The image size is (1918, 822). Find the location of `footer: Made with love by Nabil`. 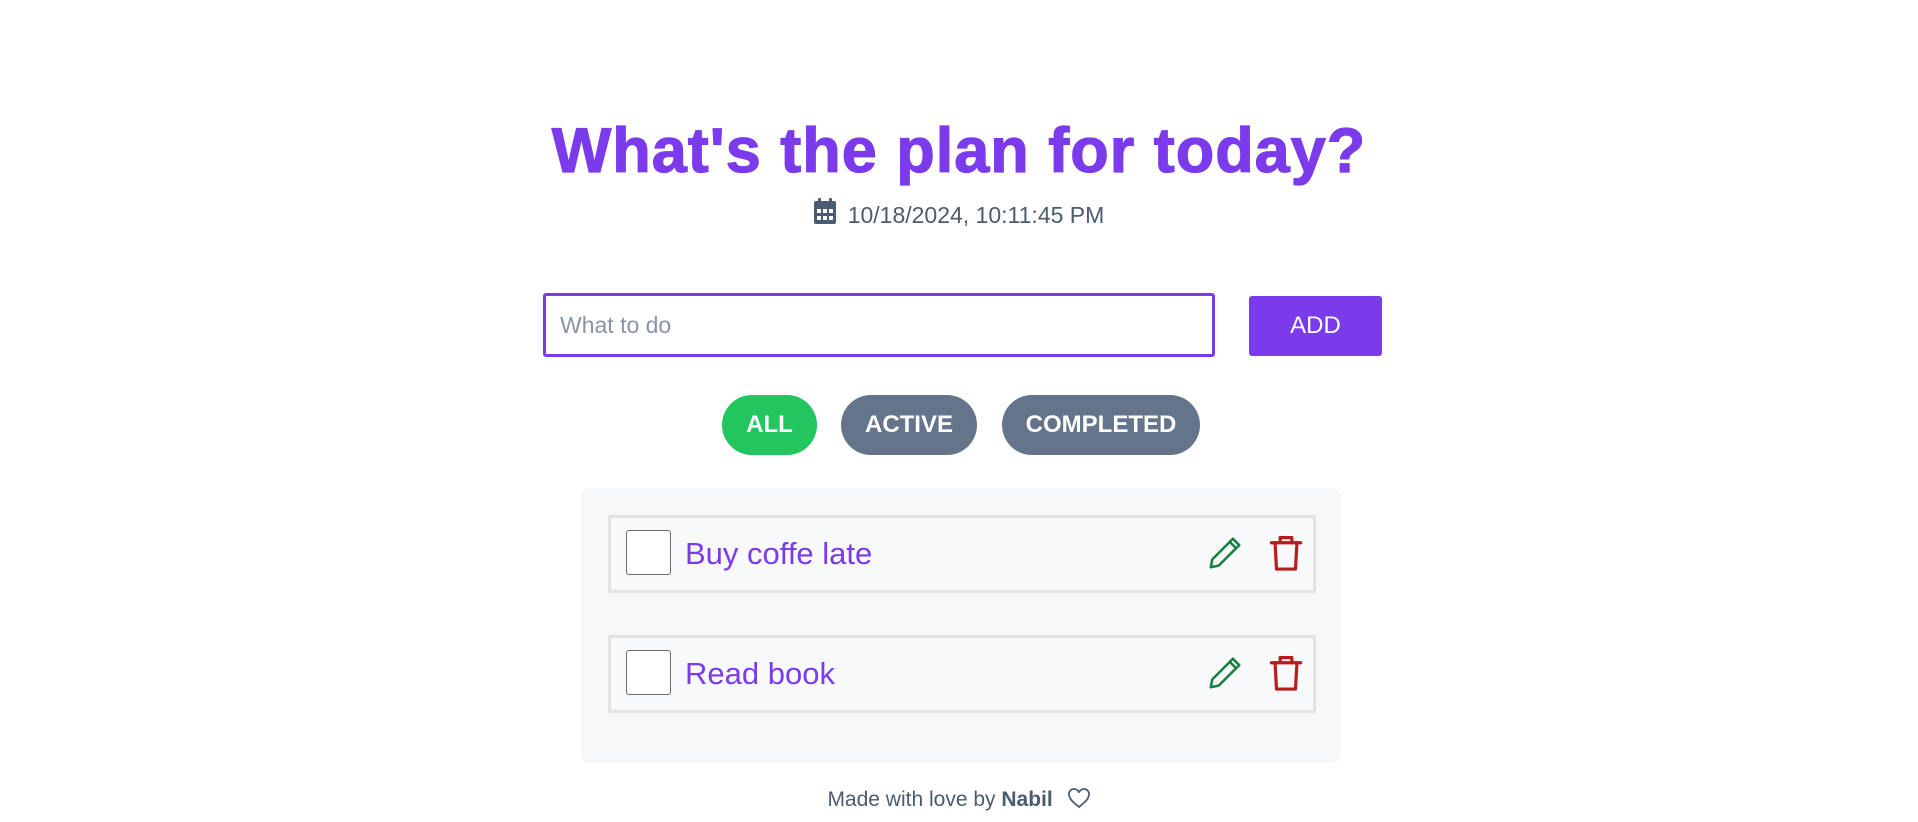

footer: Made with love by Nabil is located at coordinates (959, 800).